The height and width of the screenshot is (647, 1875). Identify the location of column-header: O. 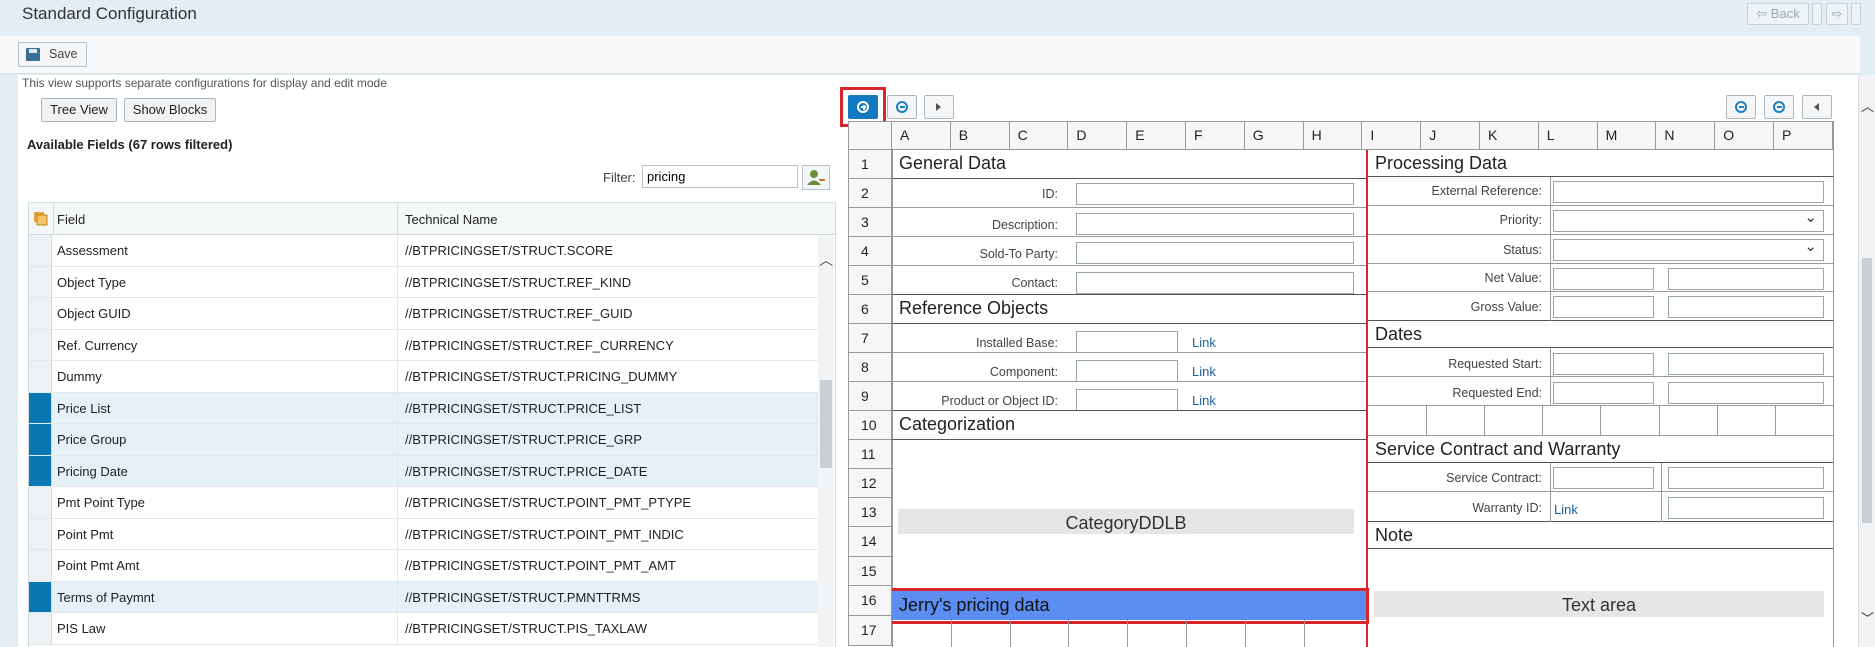
(1744, 135).